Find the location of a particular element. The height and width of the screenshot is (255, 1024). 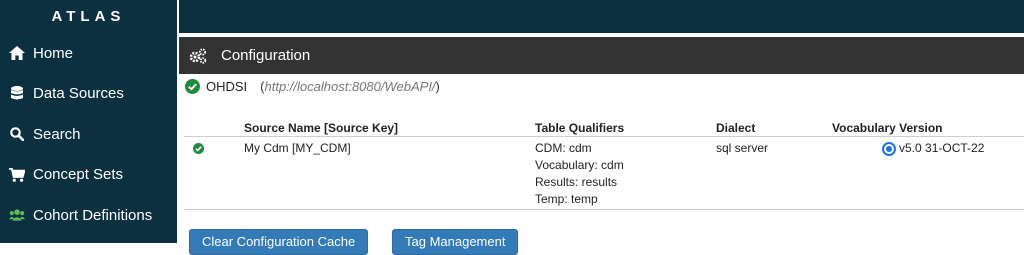

search-icon is located at coordinates (17, 134).